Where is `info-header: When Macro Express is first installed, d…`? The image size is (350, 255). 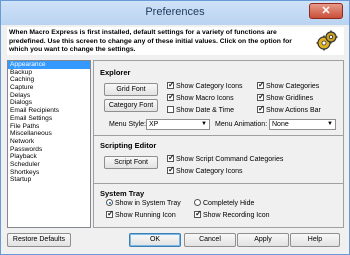
info-header: When Macro Express is first installed, d… is located at coordinates (175, 41).